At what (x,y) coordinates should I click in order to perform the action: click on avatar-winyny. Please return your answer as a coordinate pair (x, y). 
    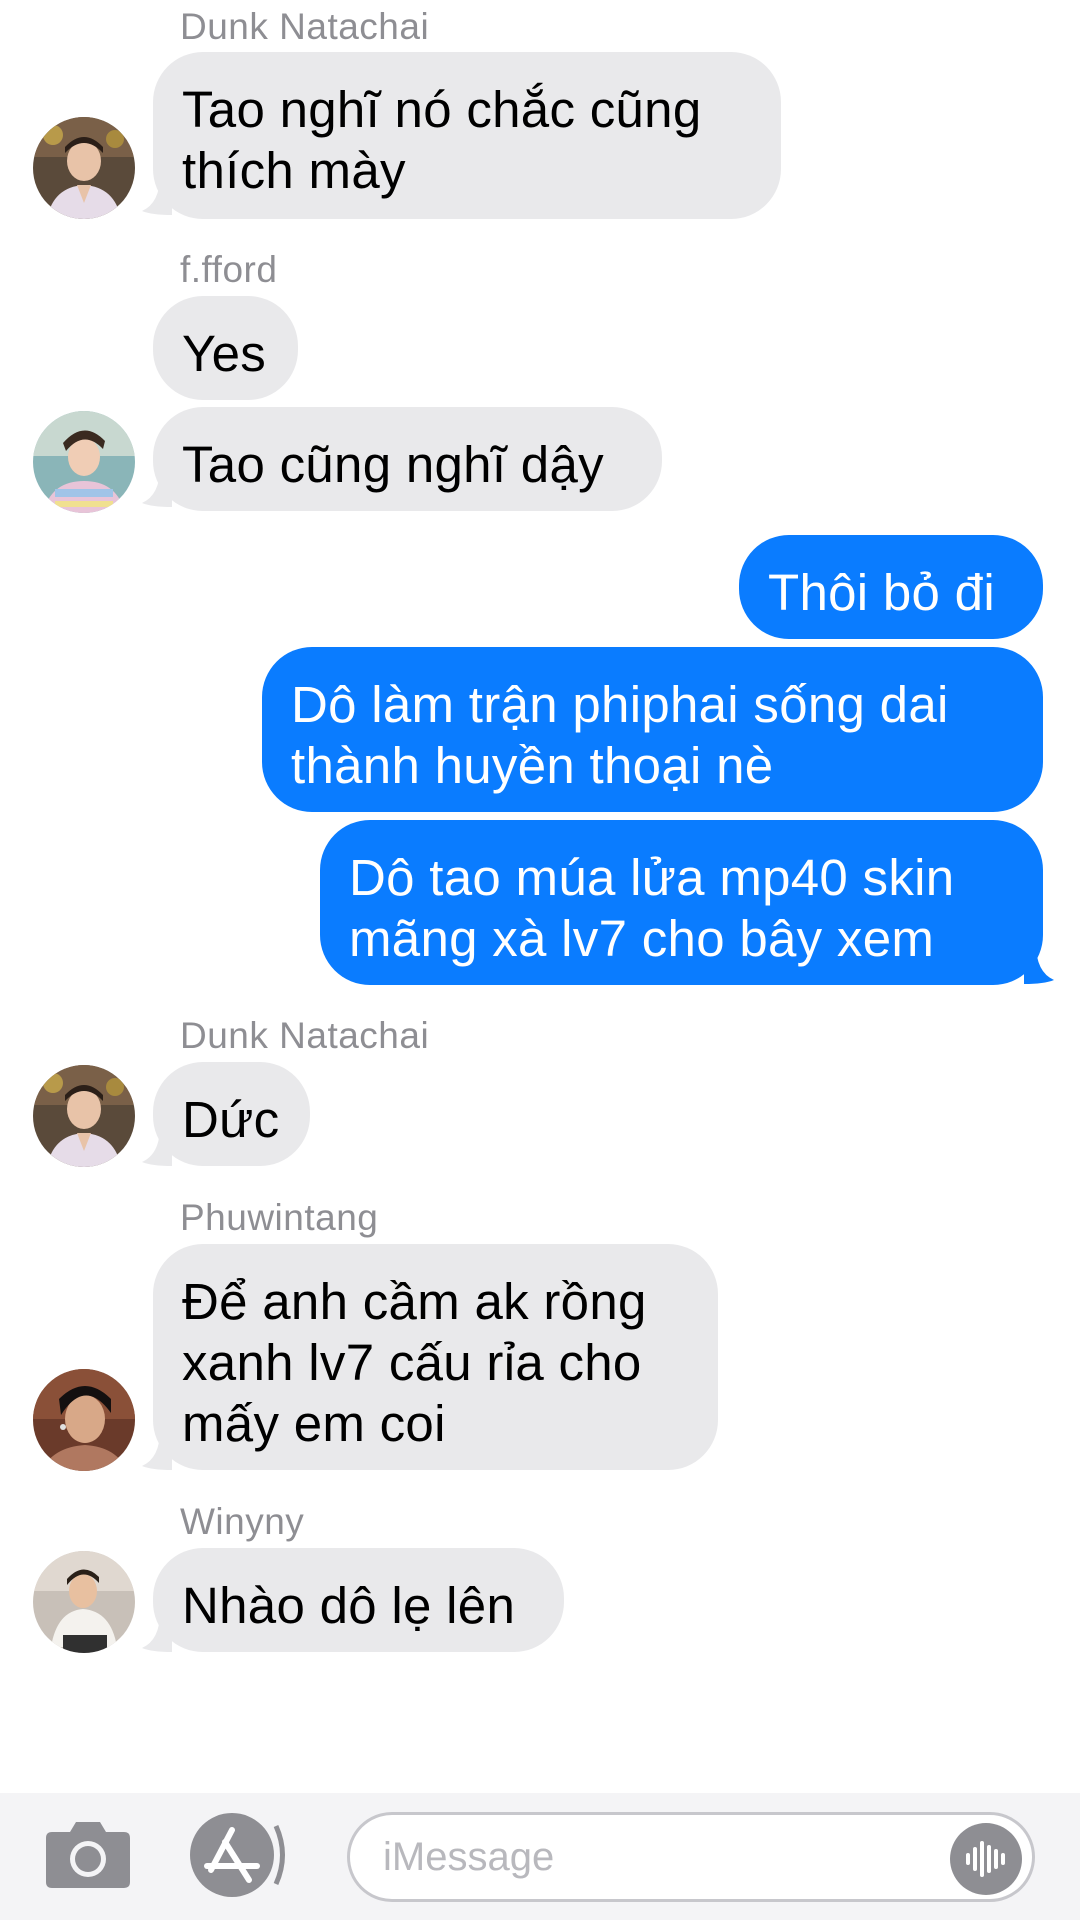
    Looking at the image, I should click on (84, 1602).